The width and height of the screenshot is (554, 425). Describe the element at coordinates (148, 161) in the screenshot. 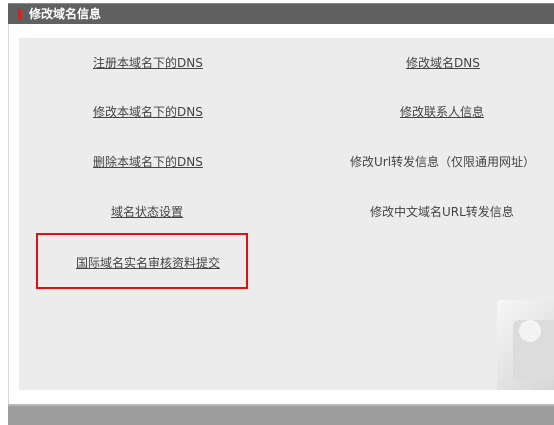

I see `delete-local-dns-link: 删除本域名下的DNS` at that location.